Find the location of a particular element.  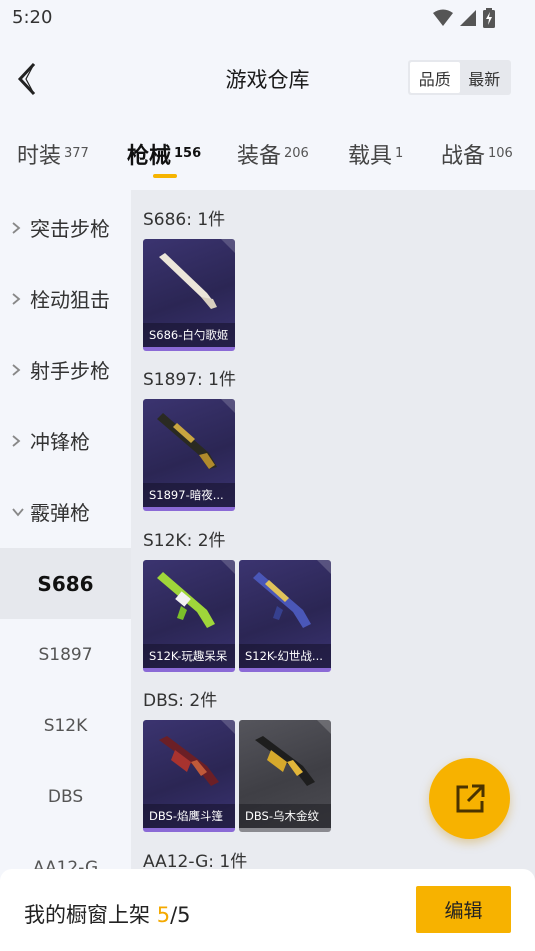

battery-charging-icon is located at coordinates (489, 18).